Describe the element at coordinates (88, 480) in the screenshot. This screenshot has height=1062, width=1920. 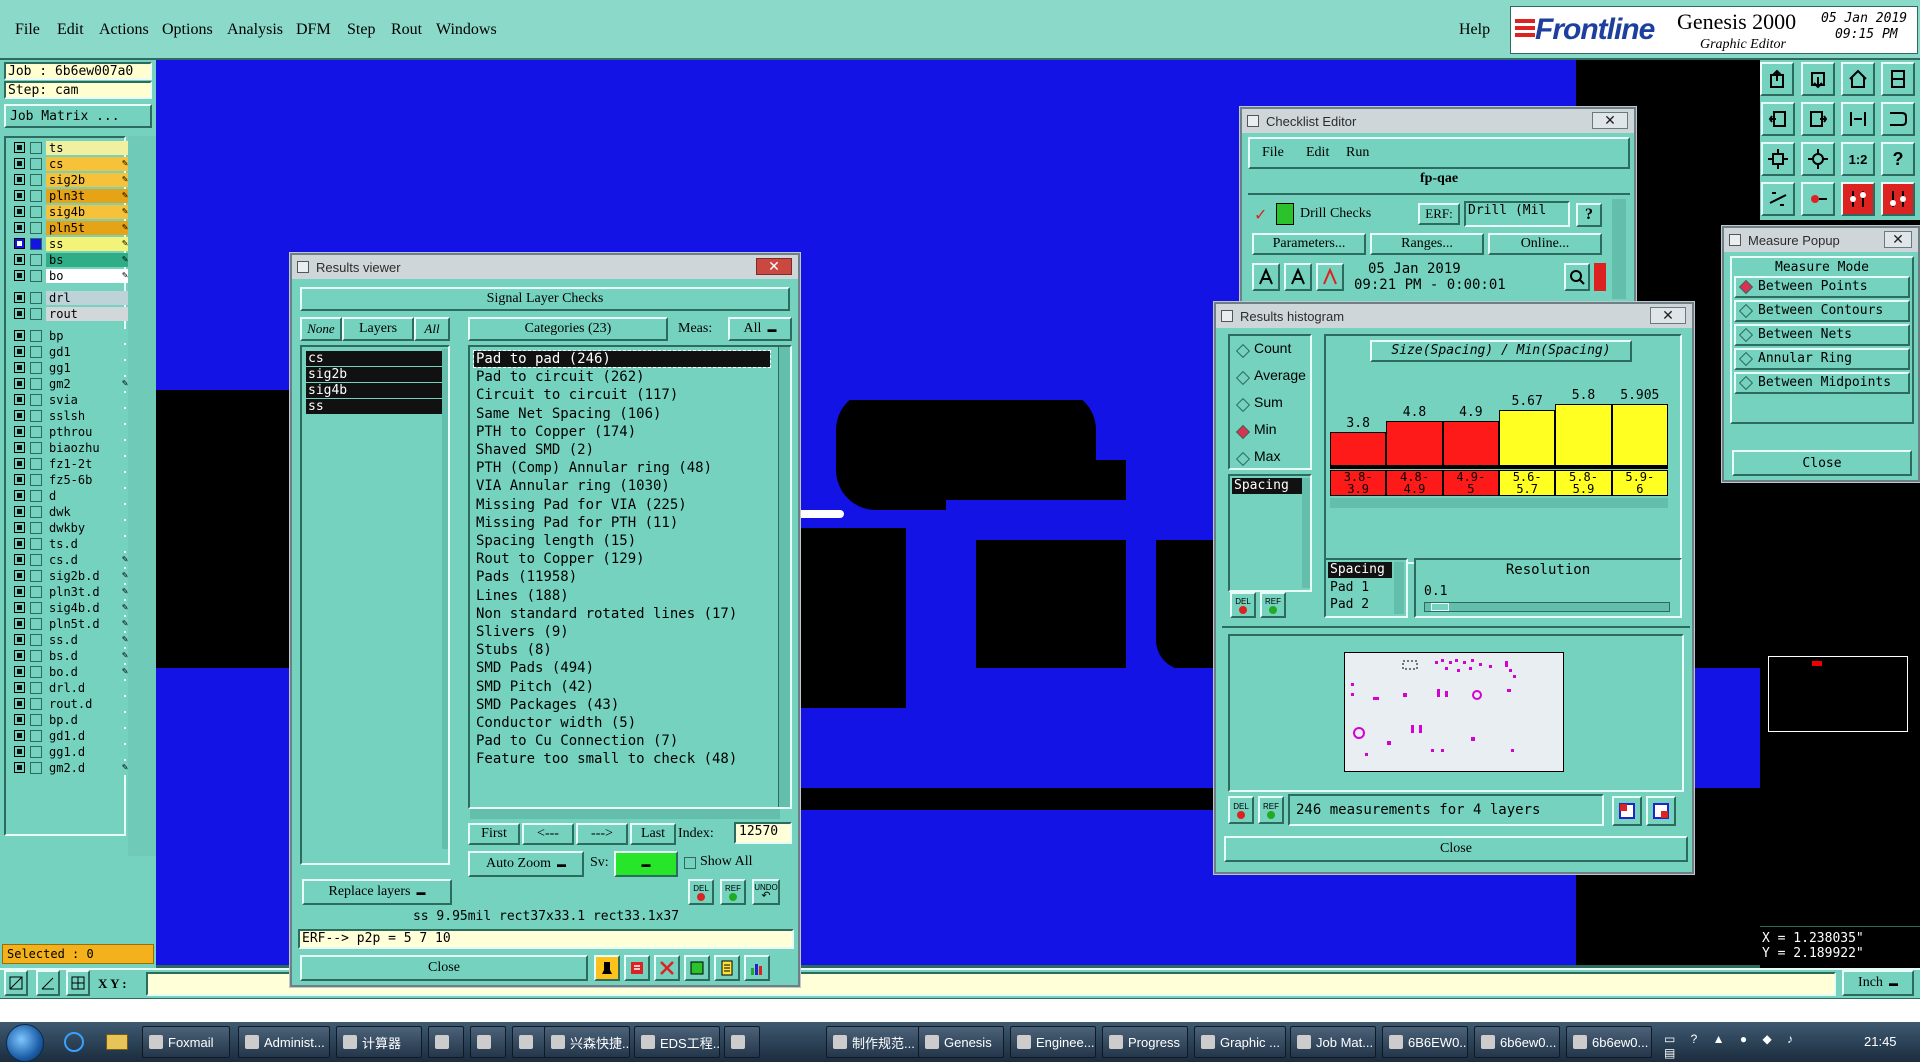
I see `layer-name: fz5-6b` at that location.